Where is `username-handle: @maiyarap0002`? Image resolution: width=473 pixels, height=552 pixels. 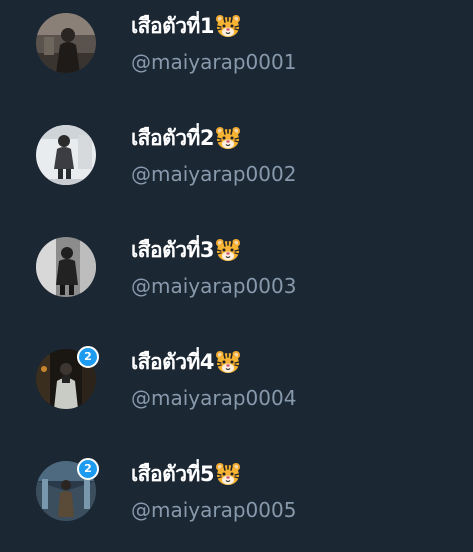
username-handle: @maiyarap0002 is located at coordinates (214, 174).